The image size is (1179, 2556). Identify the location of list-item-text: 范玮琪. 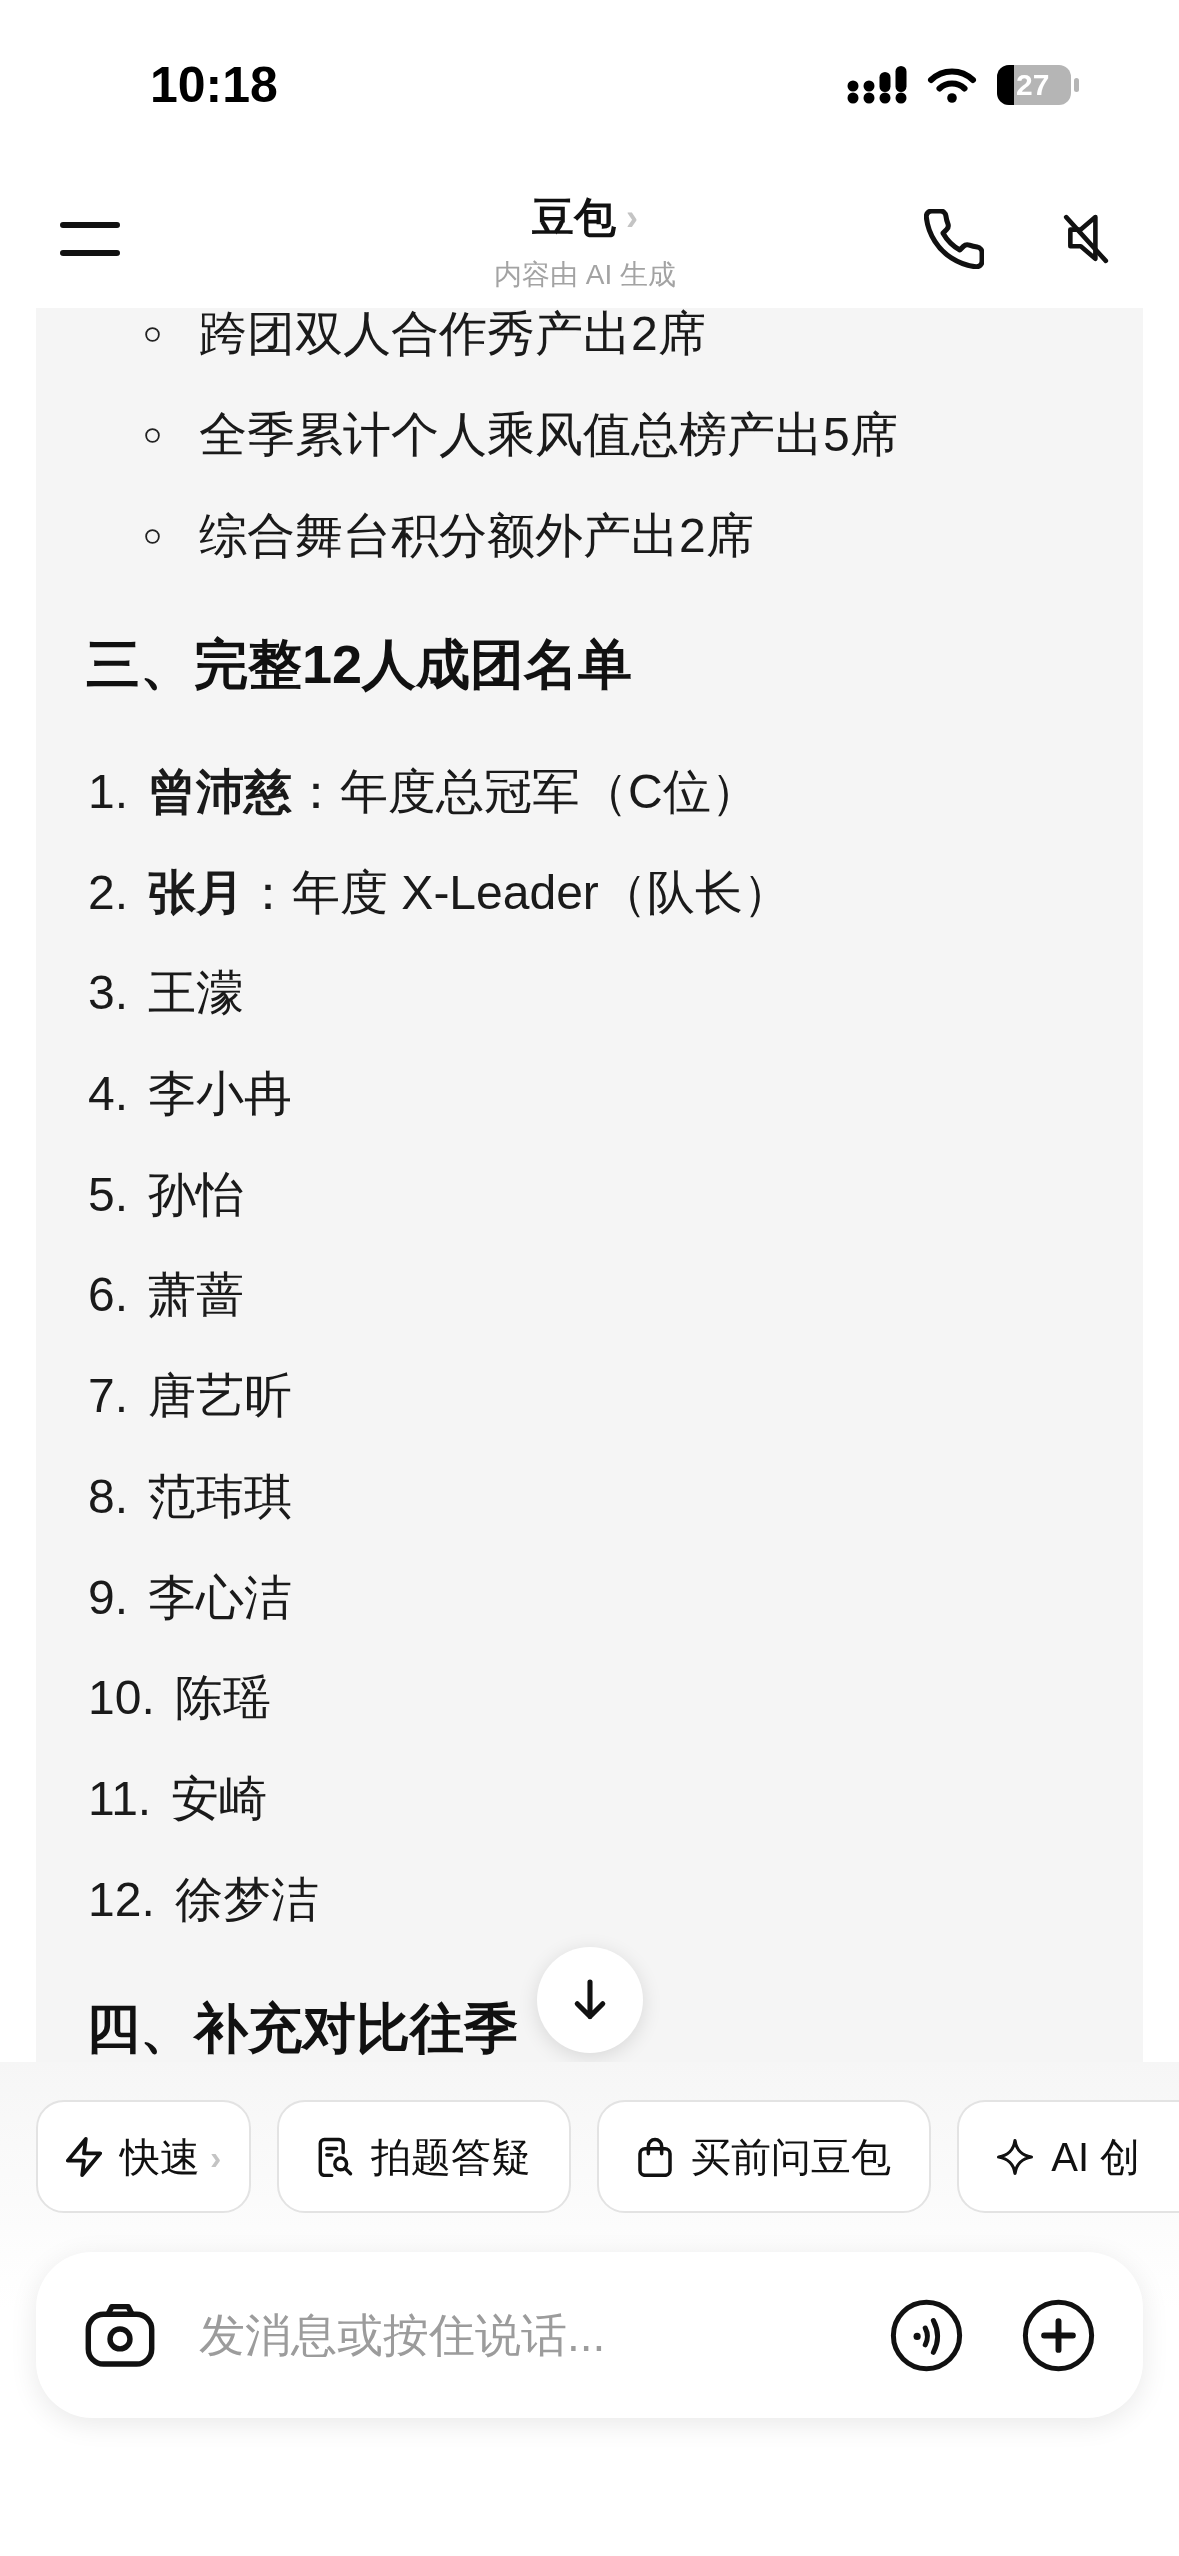
(220, 1496).